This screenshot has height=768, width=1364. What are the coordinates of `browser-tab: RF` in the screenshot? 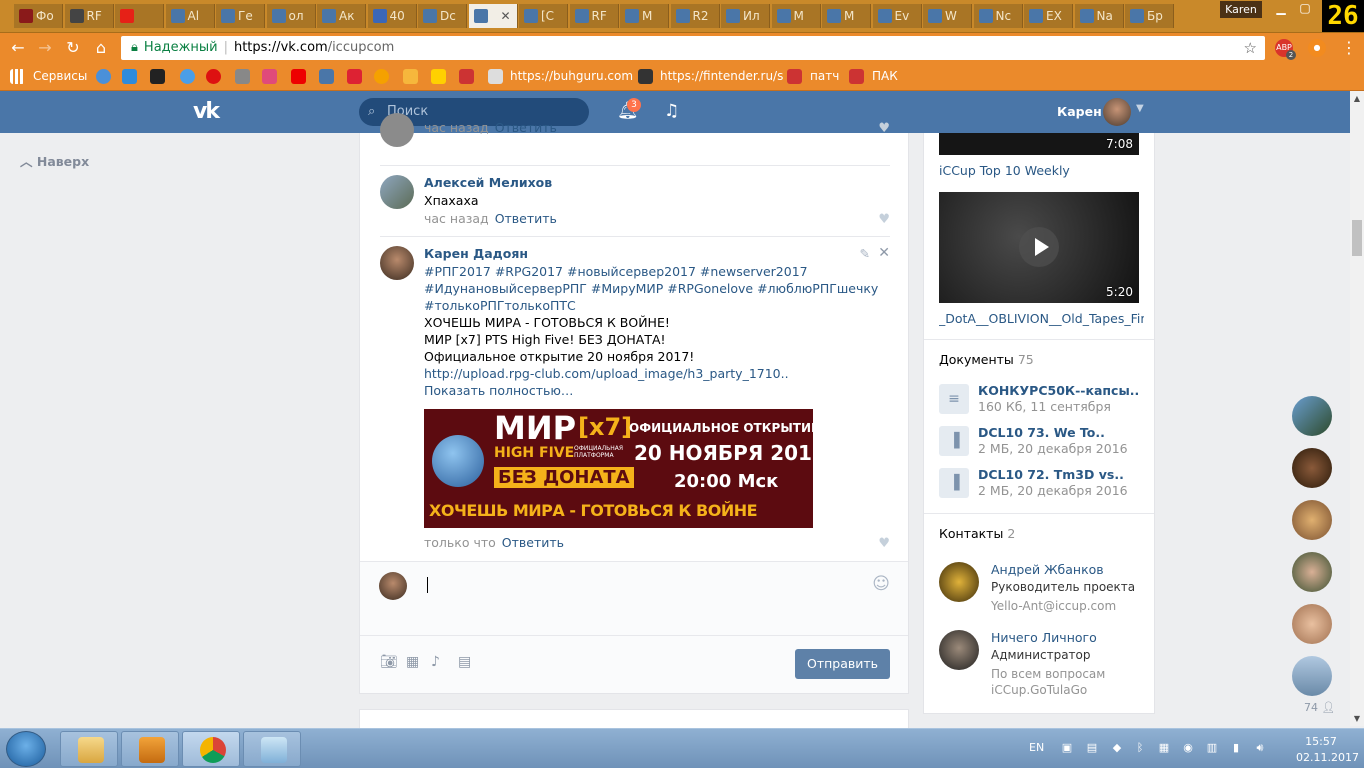 It's located at (594, 16).